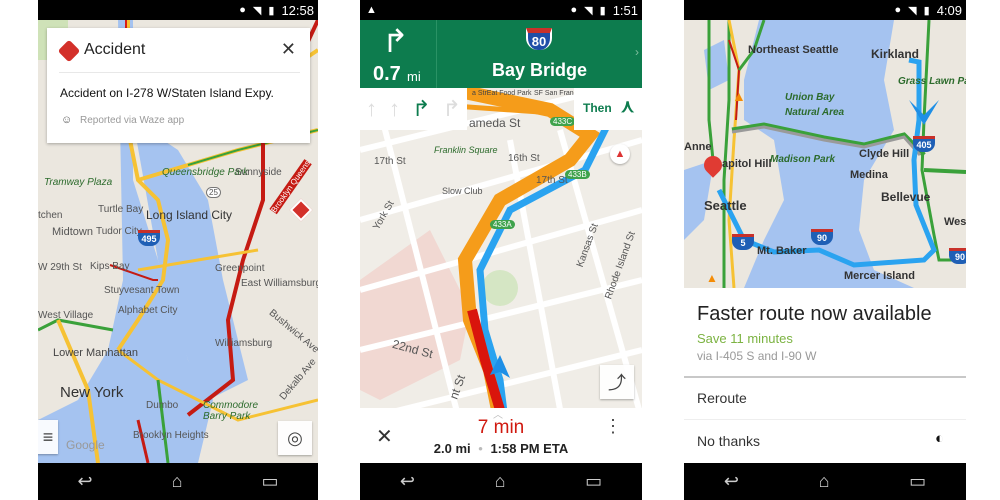 This screenshot has width=1000, height=500. I want to click on map-label: Alphabet City, so click(148, 310).